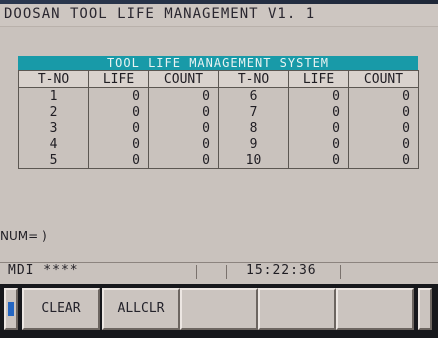 The height and width of the screenshot is (338, 438). What do you see at coordinates (53, 112) in the screenshot?
I see `tool-number: 2` at bounding box center [53, 112].